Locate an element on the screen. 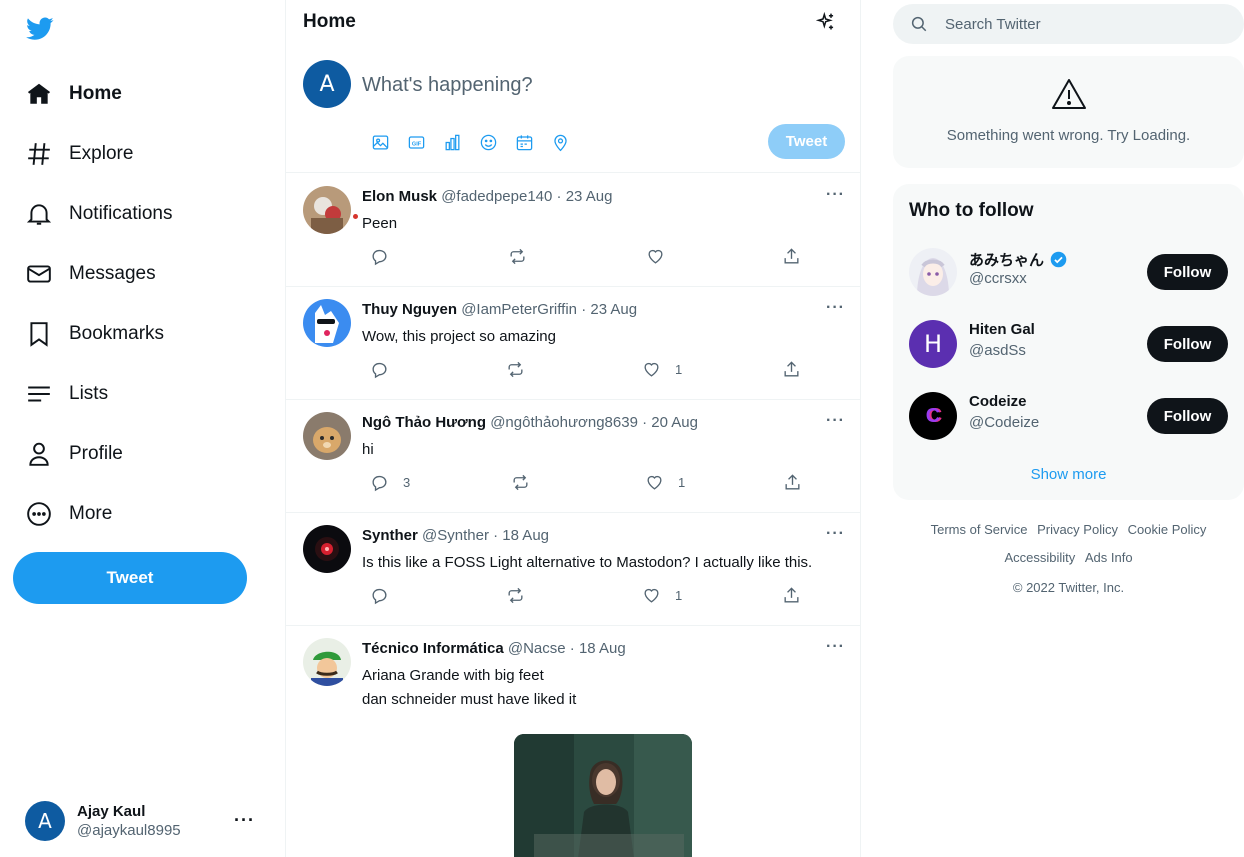  avatar is located at coordinates (933, 272).